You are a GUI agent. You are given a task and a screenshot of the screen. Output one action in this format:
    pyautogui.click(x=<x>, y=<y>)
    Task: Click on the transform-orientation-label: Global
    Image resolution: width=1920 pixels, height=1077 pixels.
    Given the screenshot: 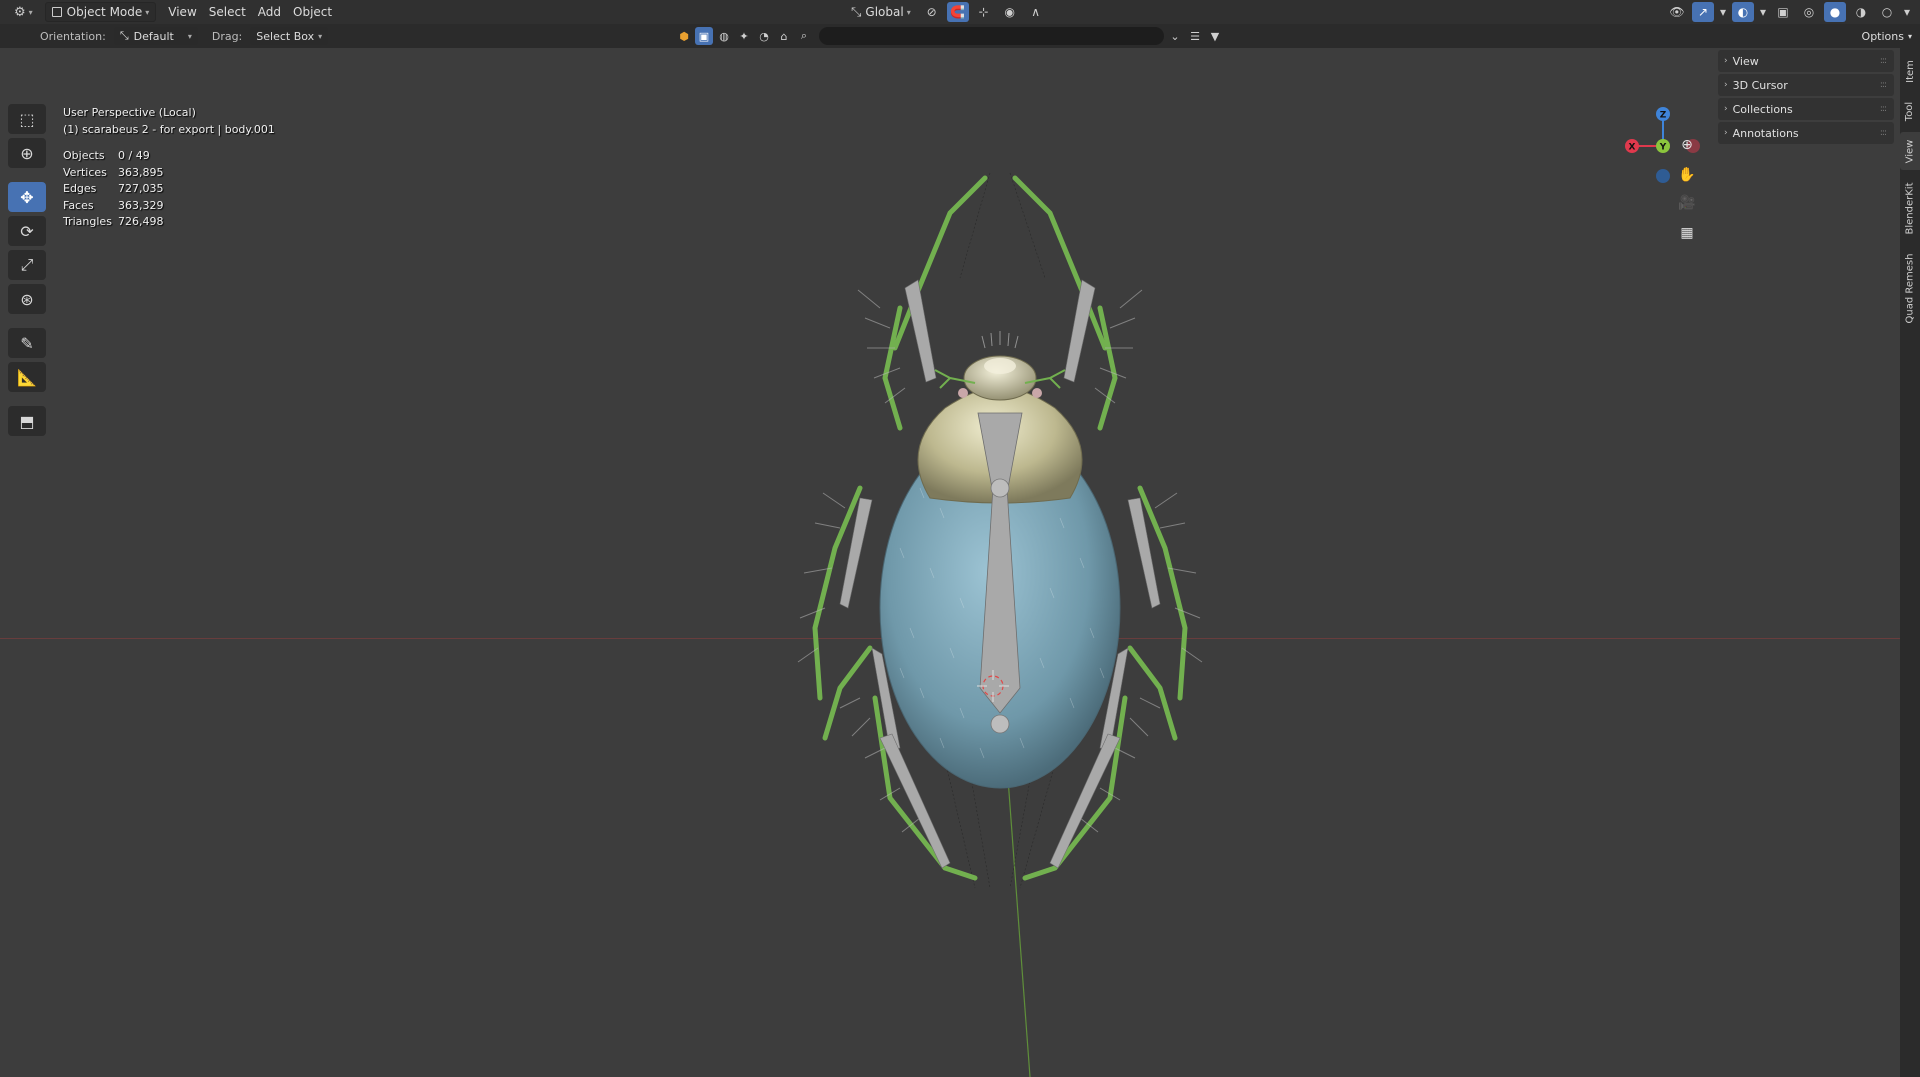 What is the action you would take?
    pyautogui.click(x=884, y=12)
    